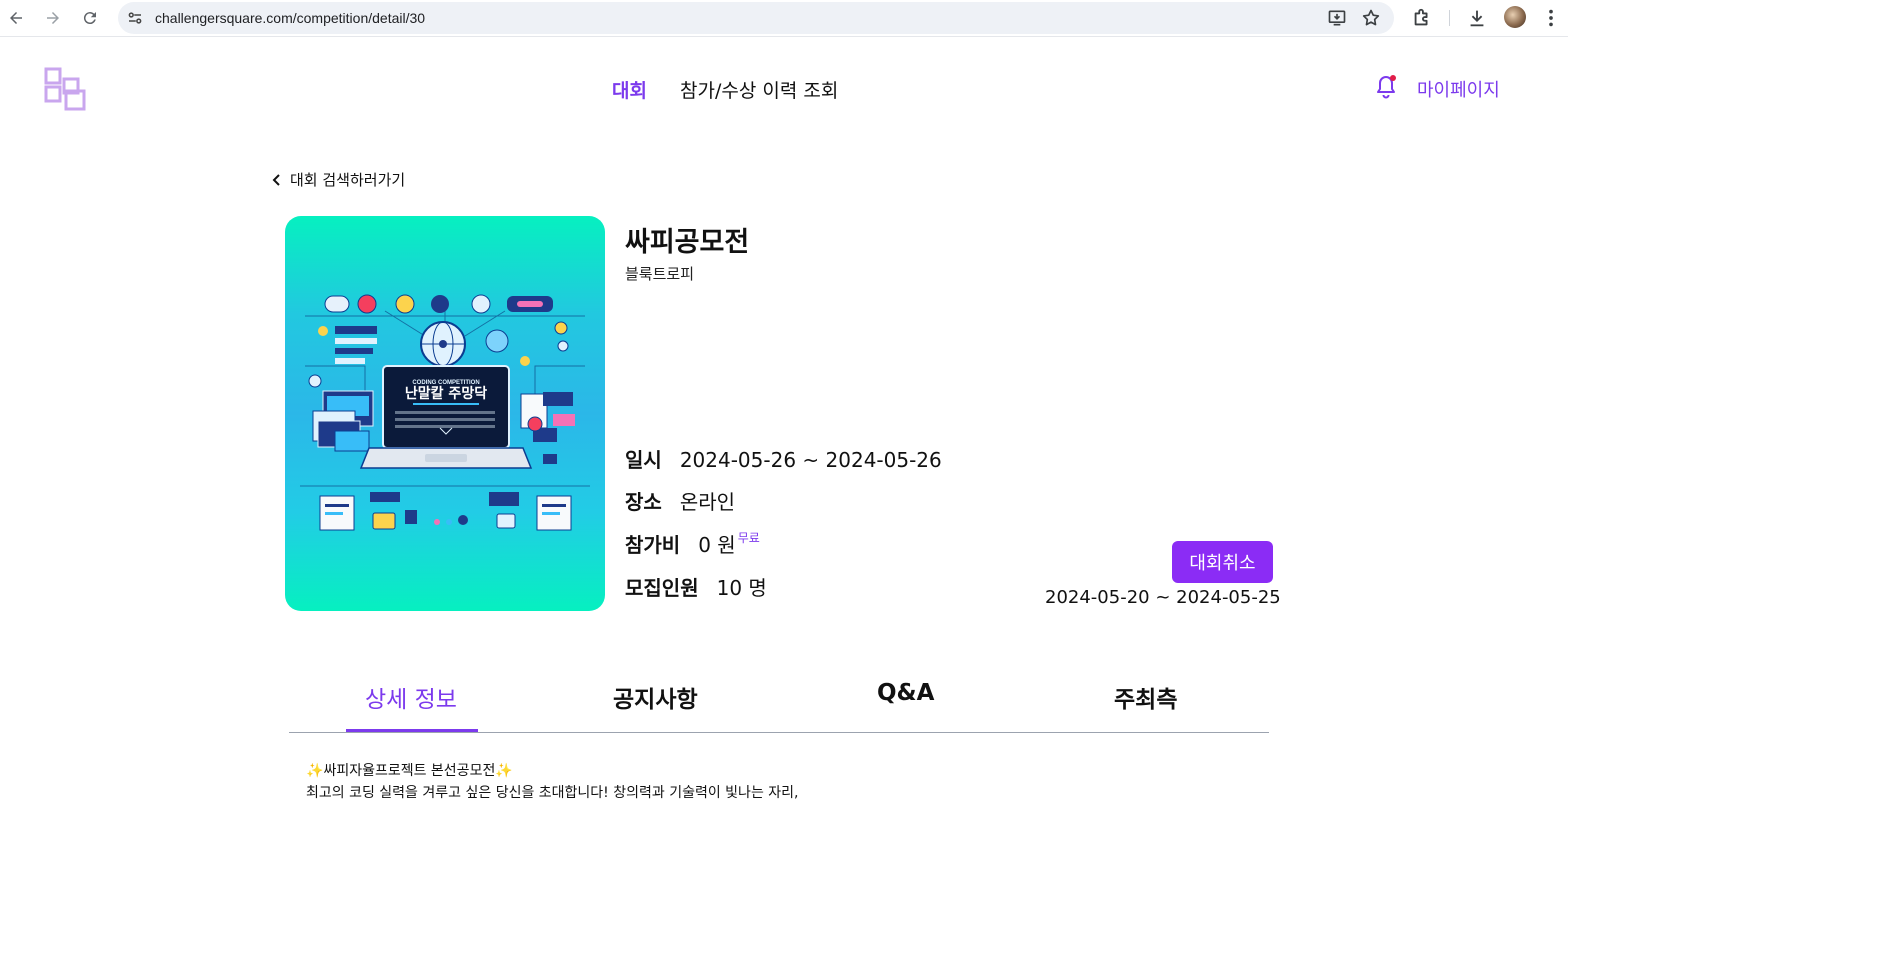 The image size is (1904, 971). What do you see at coordinates (1458, 89) in the screenshot?
I see `mypage-link: 마이페이지` at bounding box center [1458, 89].